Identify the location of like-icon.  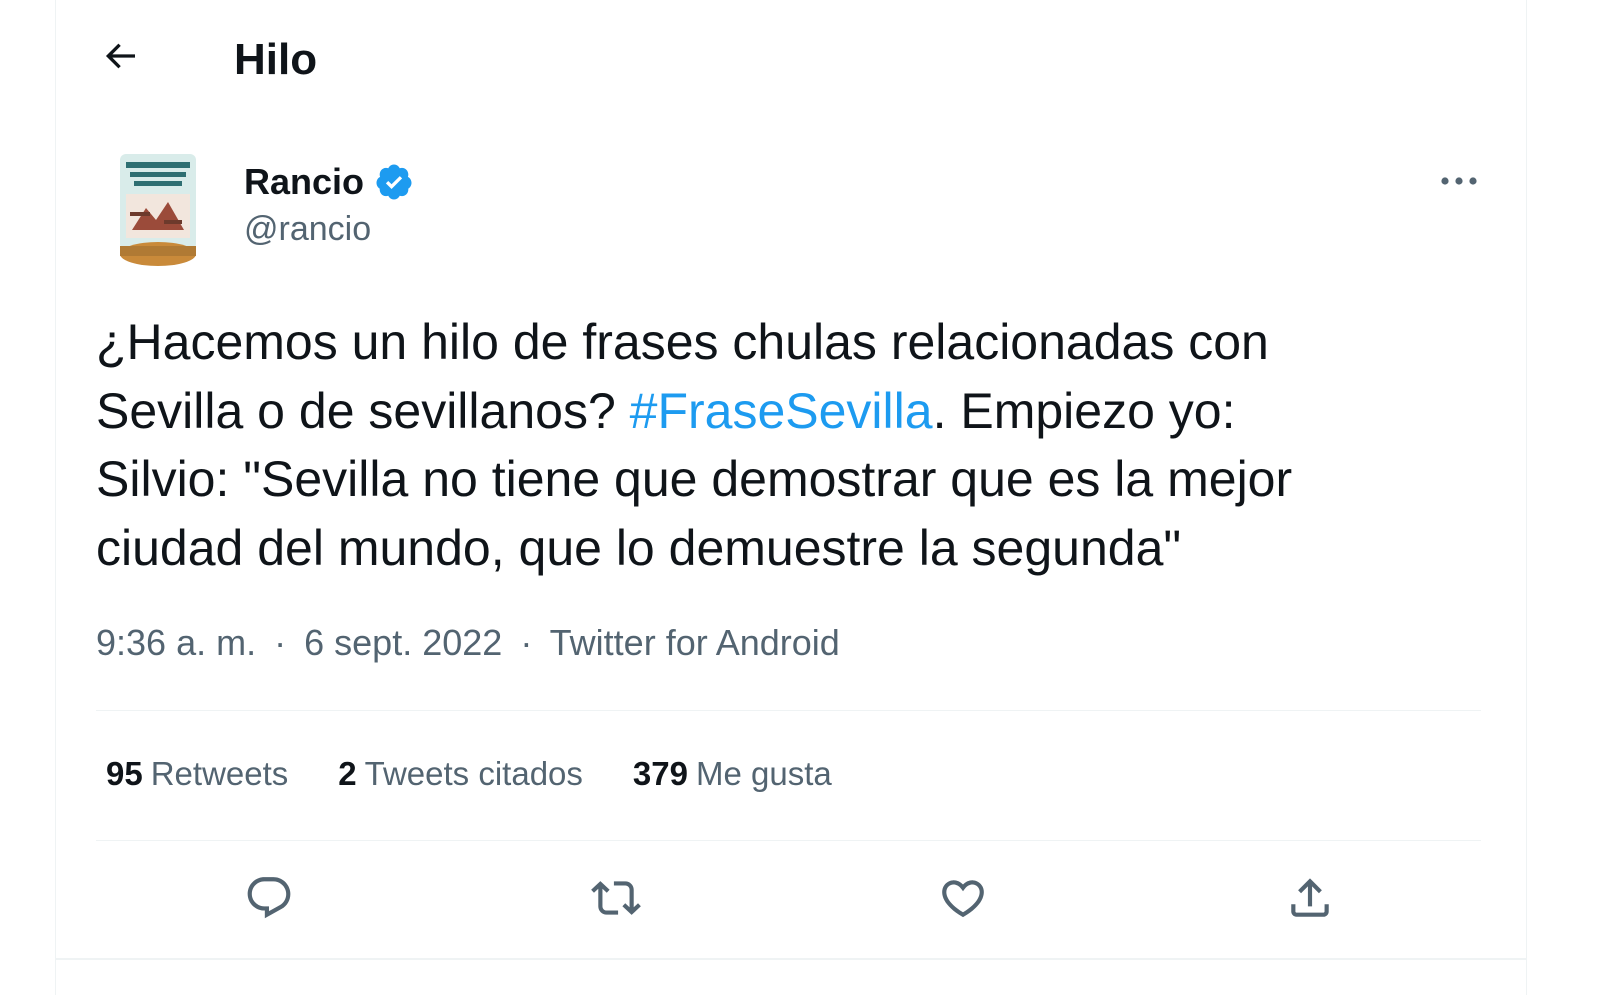
(963, 900).